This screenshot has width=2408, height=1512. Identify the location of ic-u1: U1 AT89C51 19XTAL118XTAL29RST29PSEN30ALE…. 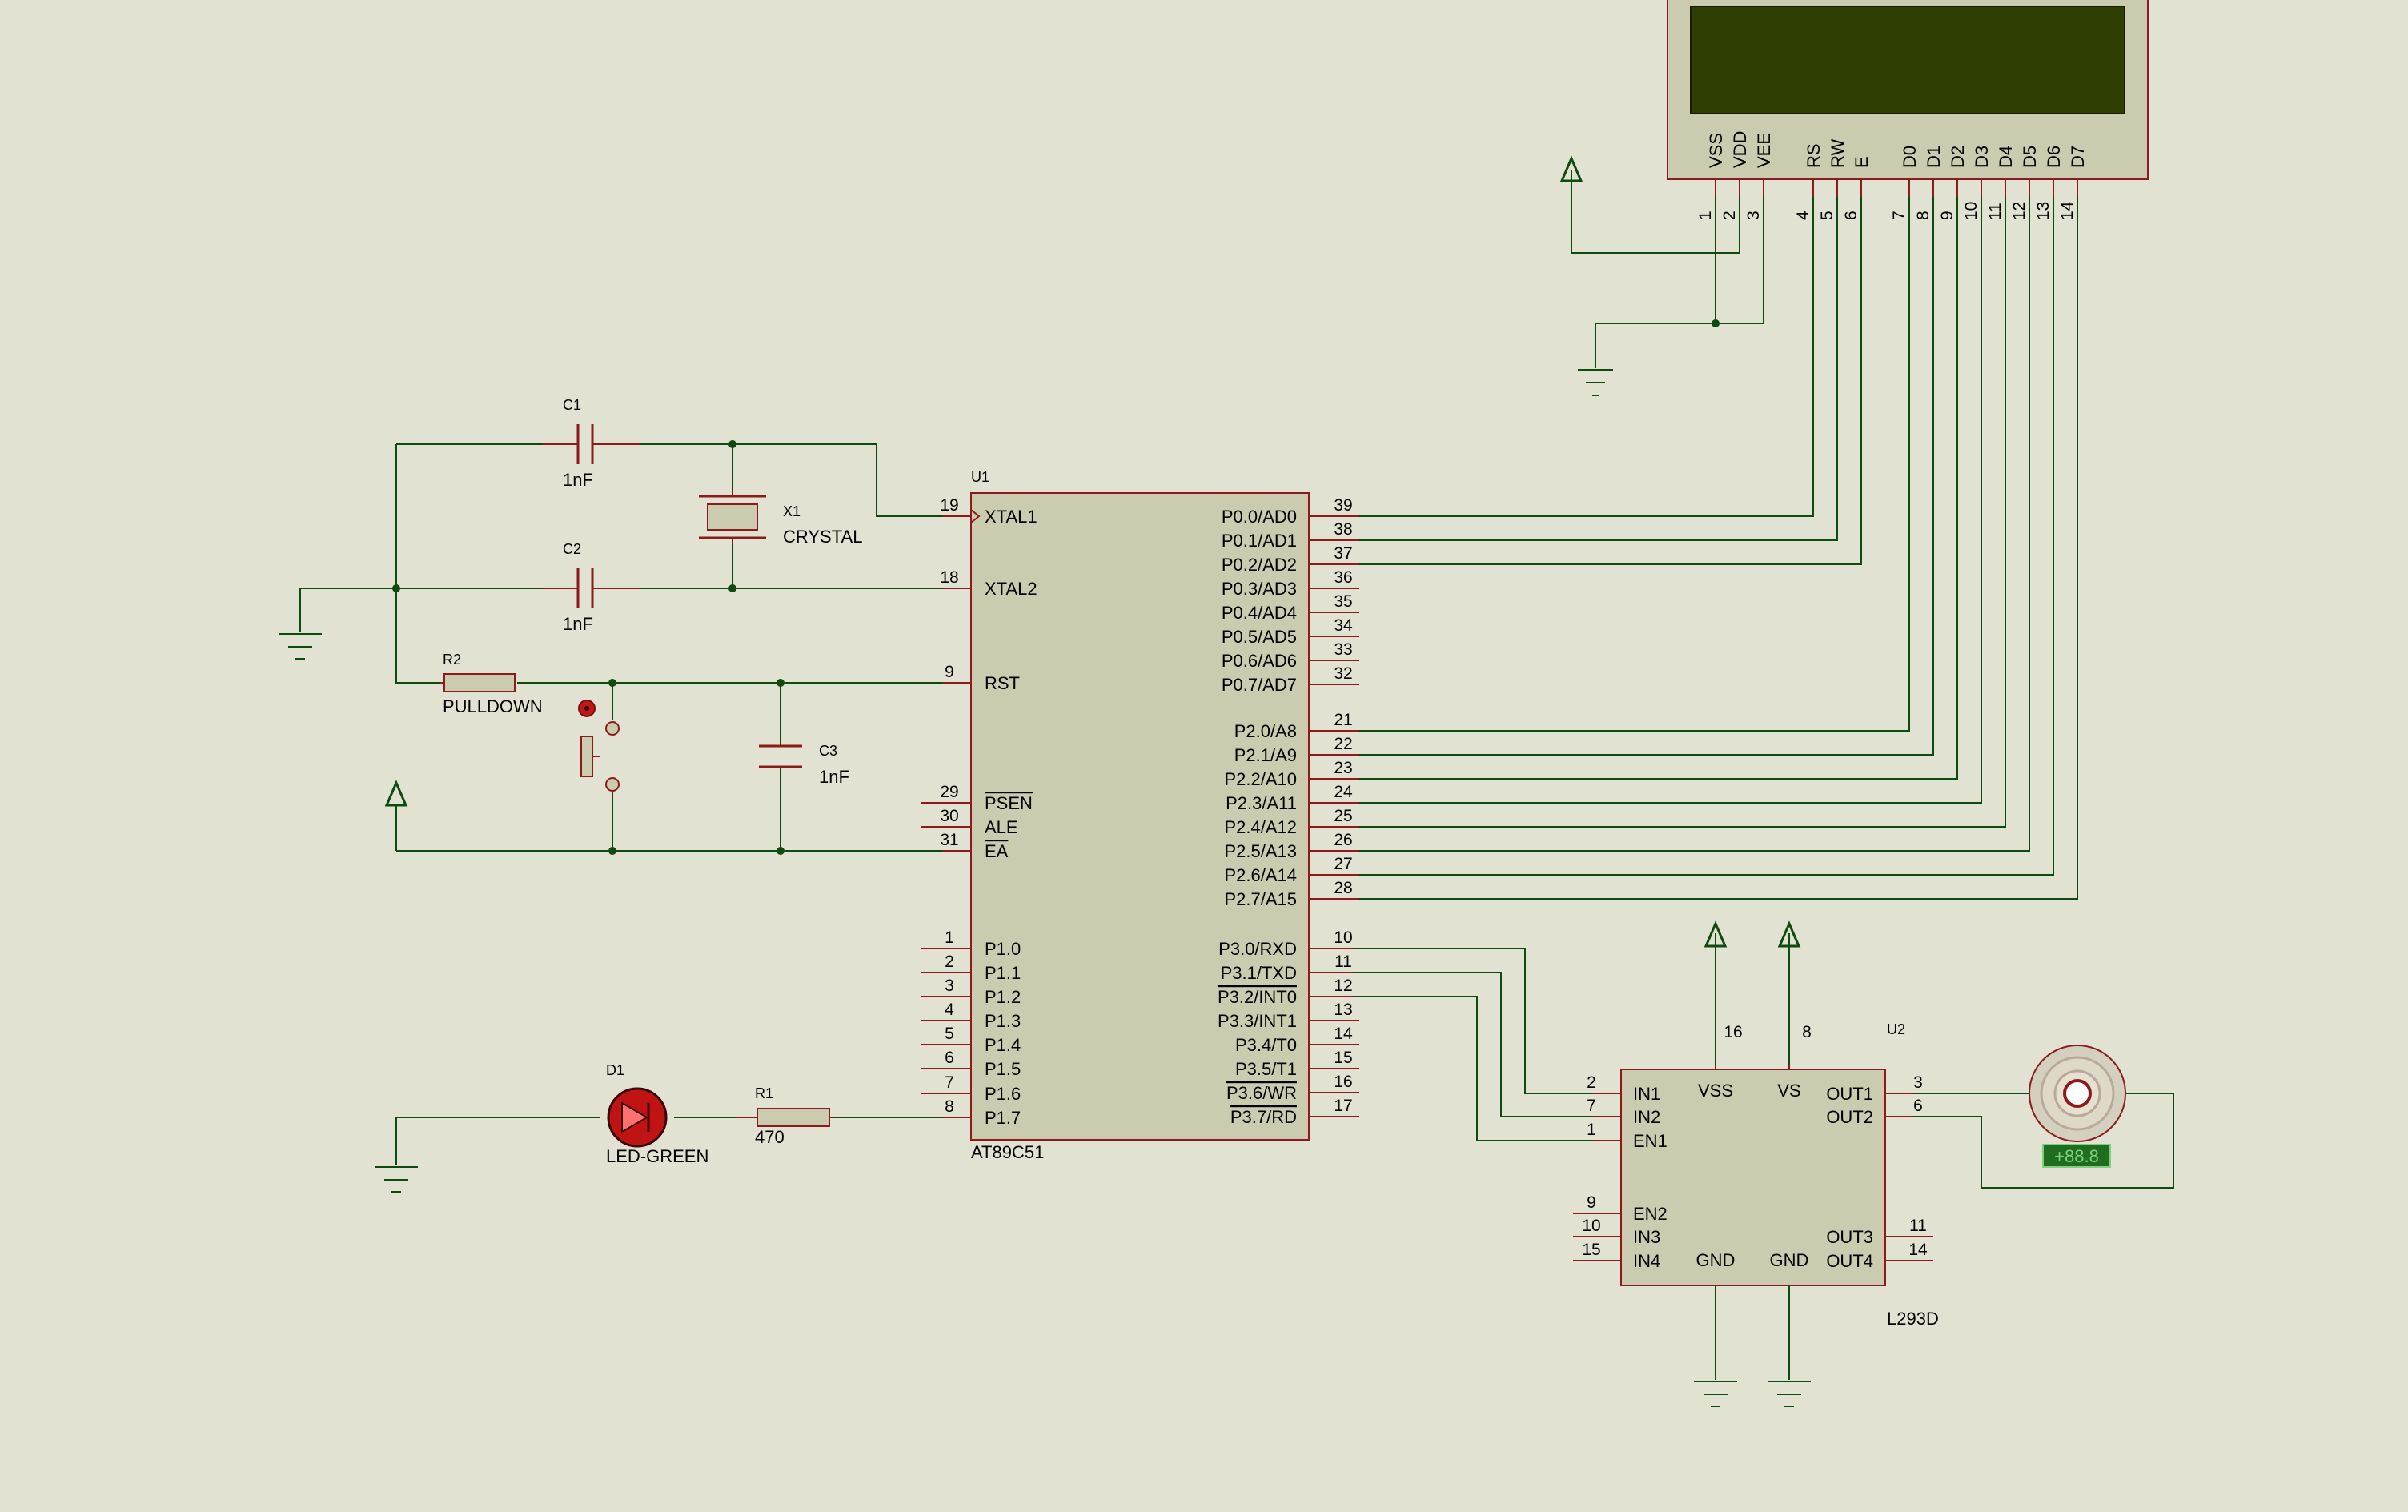
(1140, 816).